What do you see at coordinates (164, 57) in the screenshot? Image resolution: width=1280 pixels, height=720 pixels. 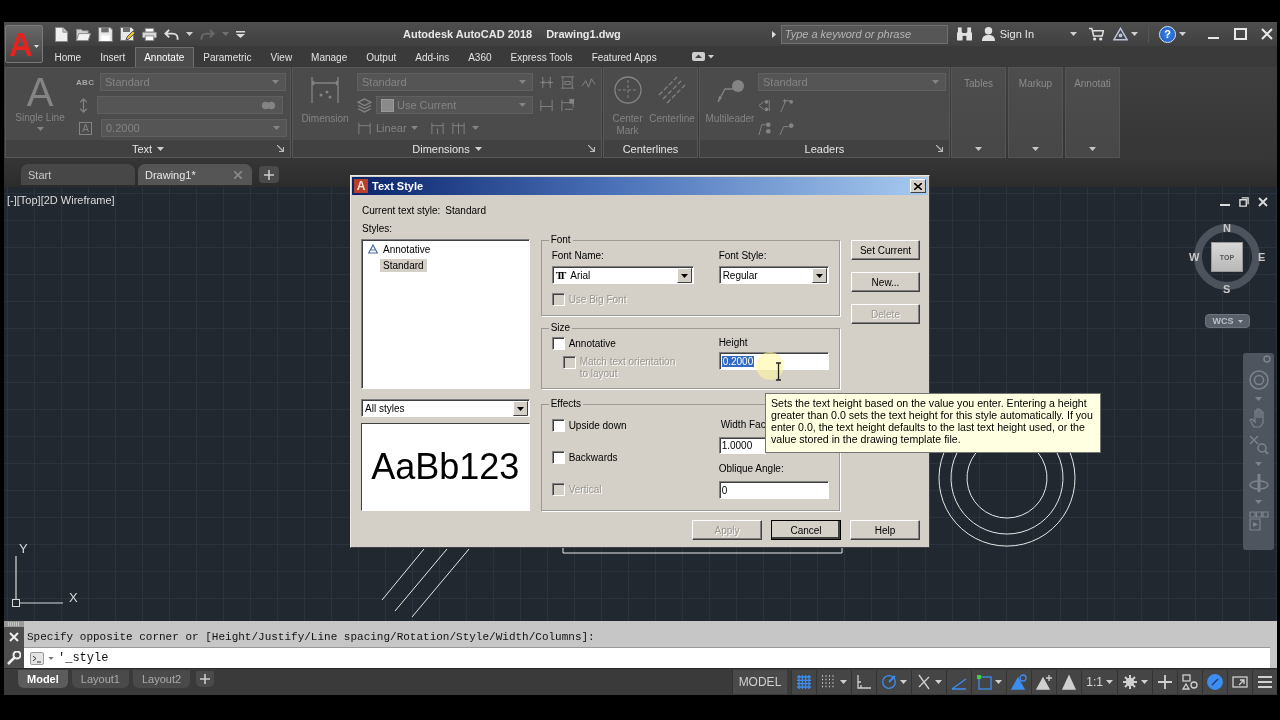 I see `ribbon-tab: Annotate` at bounding box center [164, 57].